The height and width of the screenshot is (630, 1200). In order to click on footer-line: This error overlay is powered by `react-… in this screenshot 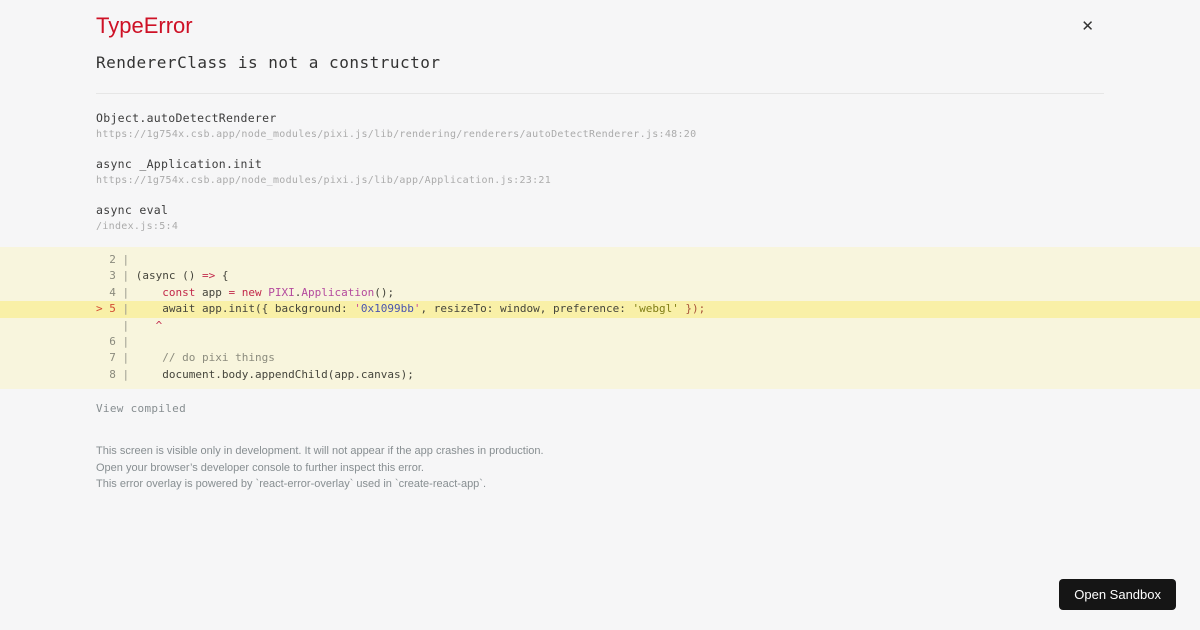, I will do `click(291, 484)`.